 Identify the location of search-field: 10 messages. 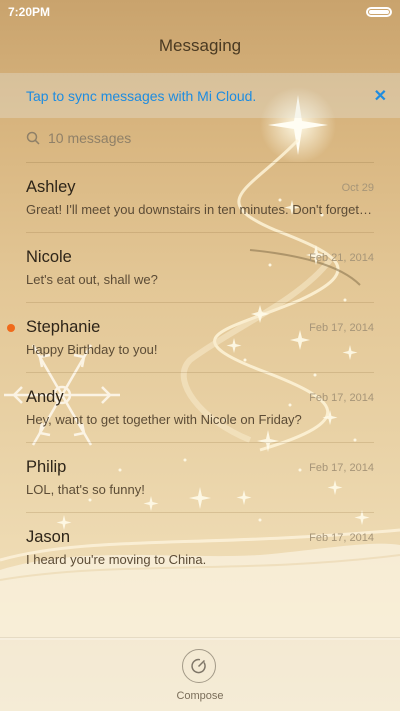
(78, 138).